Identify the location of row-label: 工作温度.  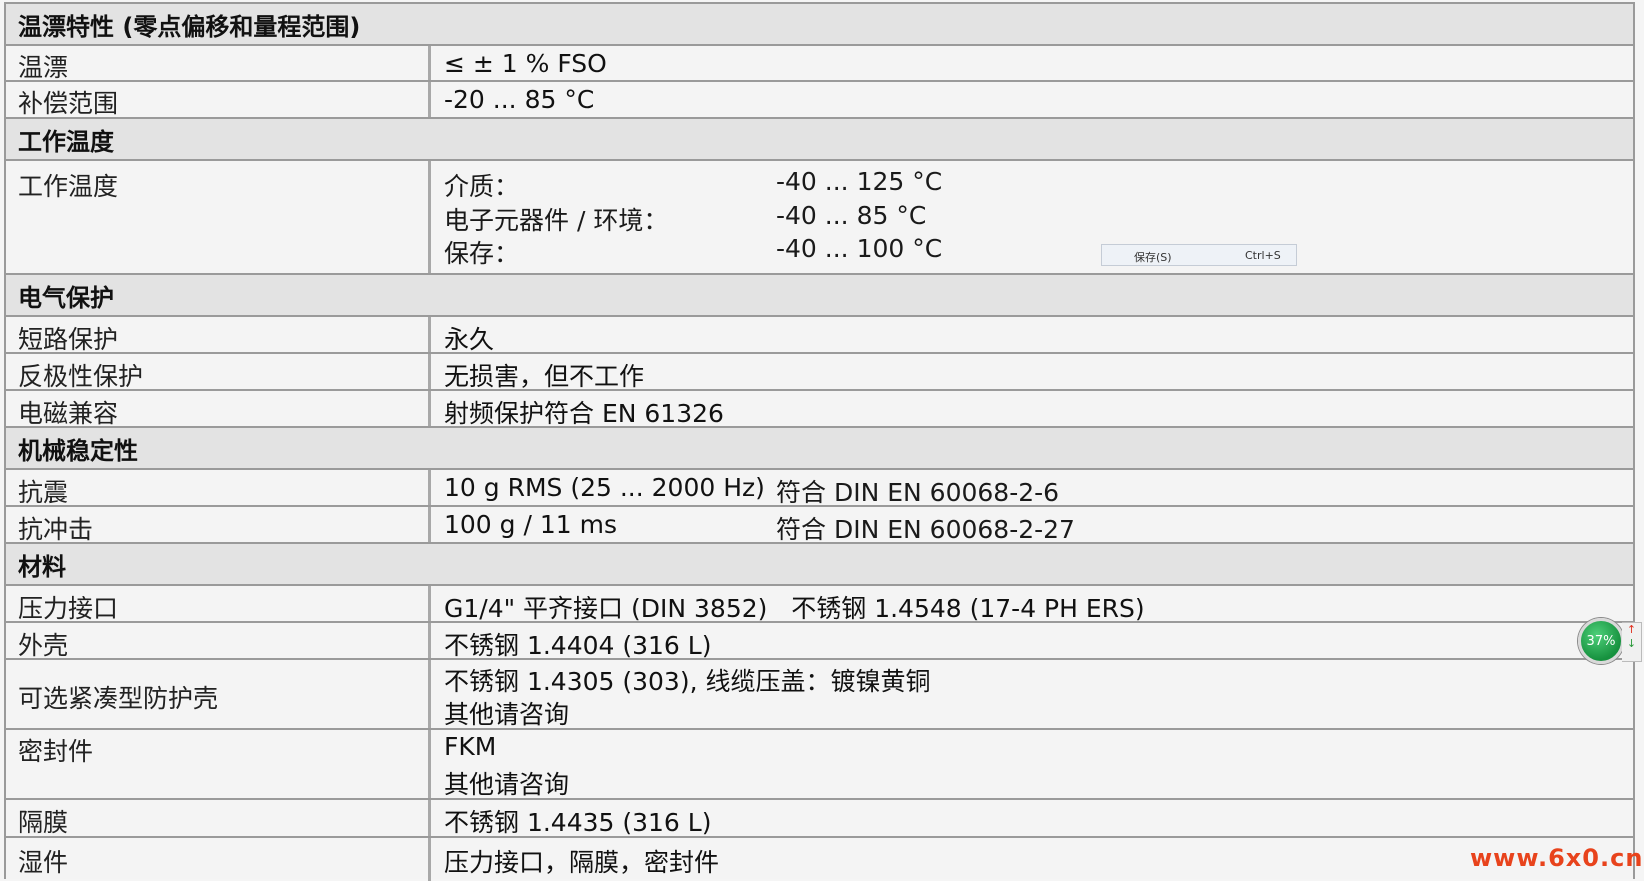
(68, 186).